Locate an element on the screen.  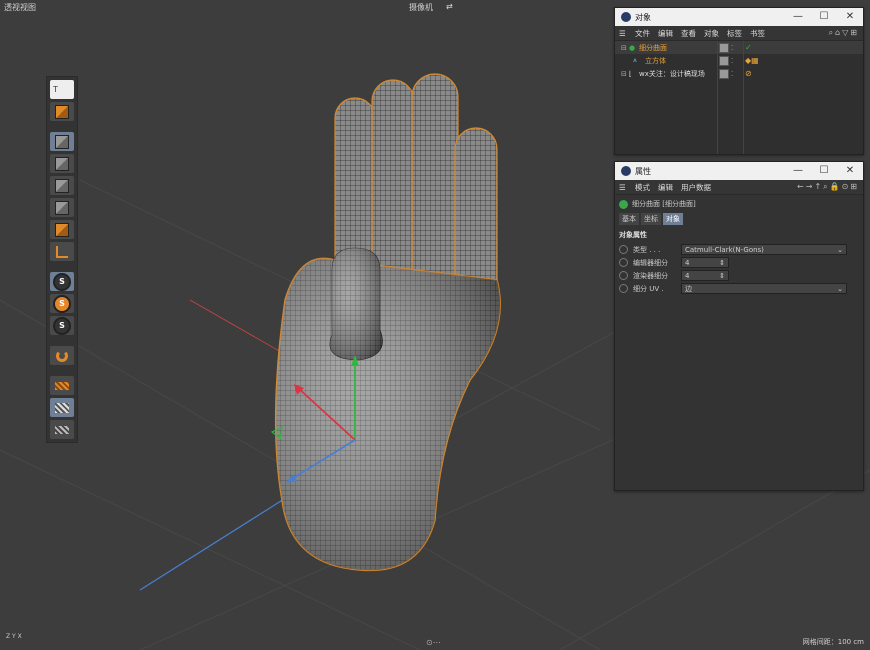
attributes-panel-title: 属性 is located at coordinates (643, 171).